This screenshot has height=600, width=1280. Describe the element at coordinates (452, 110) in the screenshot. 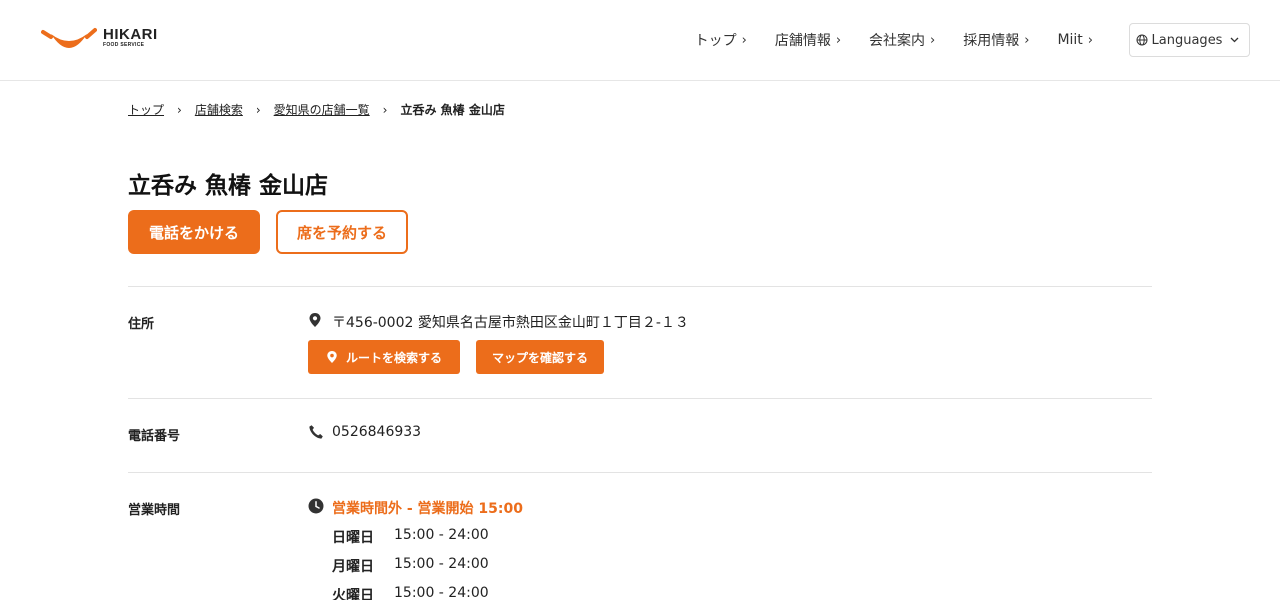

I see `breadcrumb-current: 立呑み 魚椿 金山店` at that location.